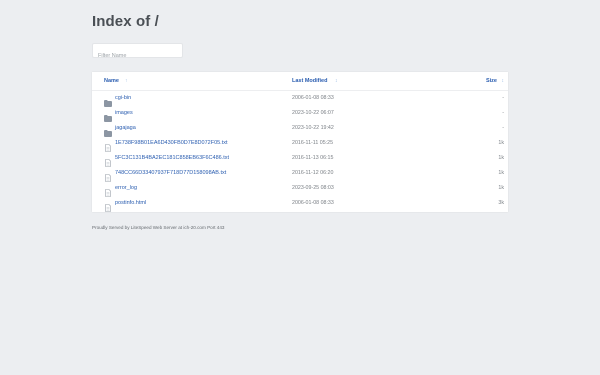 The width and height of the screenshot is (600, 375). Describe the element at coordinates (125, 128) in the screenshot. I see `entry-name-link: jagajaga` at that location.